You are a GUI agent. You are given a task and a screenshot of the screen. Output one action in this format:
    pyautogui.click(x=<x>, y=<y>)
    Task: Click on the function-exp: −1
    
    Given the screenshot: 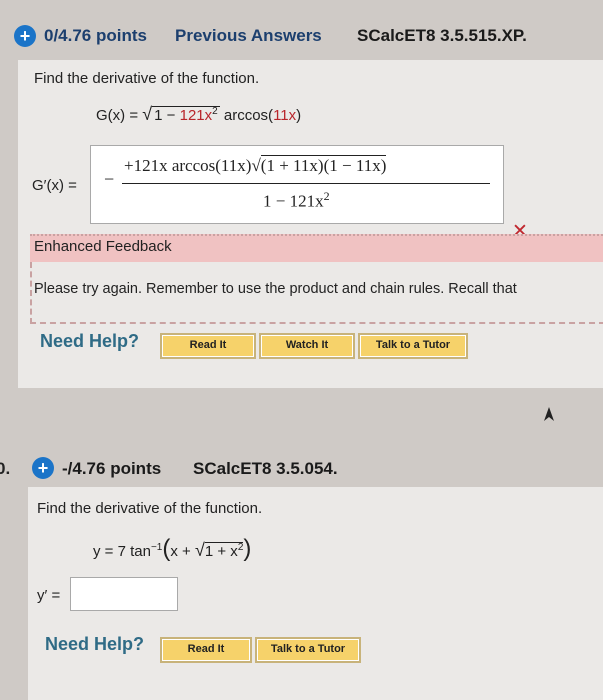 What is the action you would take?
    pyautogui.click(x=156, y=547)
    